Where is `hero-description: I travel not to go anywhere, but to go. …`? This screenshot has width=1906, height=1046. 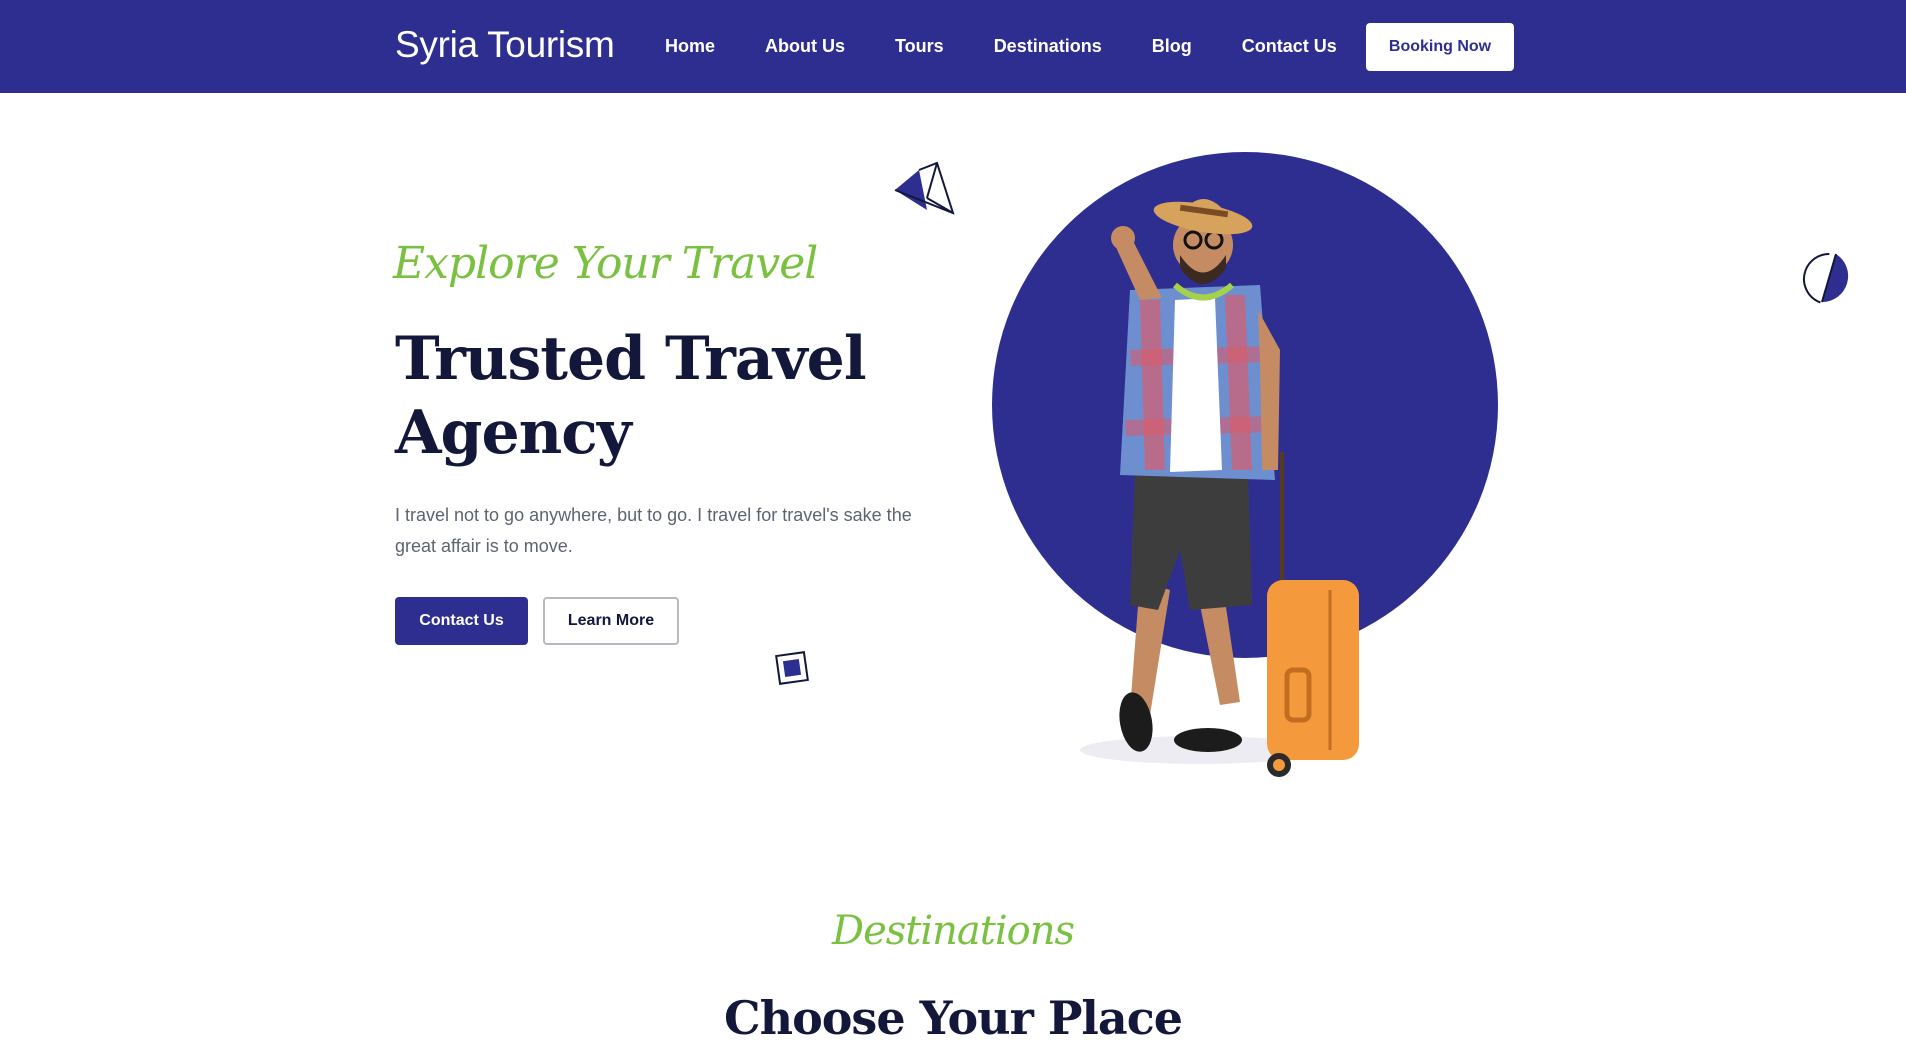
hero-description: I travel not to go anywhere, but to go. … is located at coordinates (653, 530).